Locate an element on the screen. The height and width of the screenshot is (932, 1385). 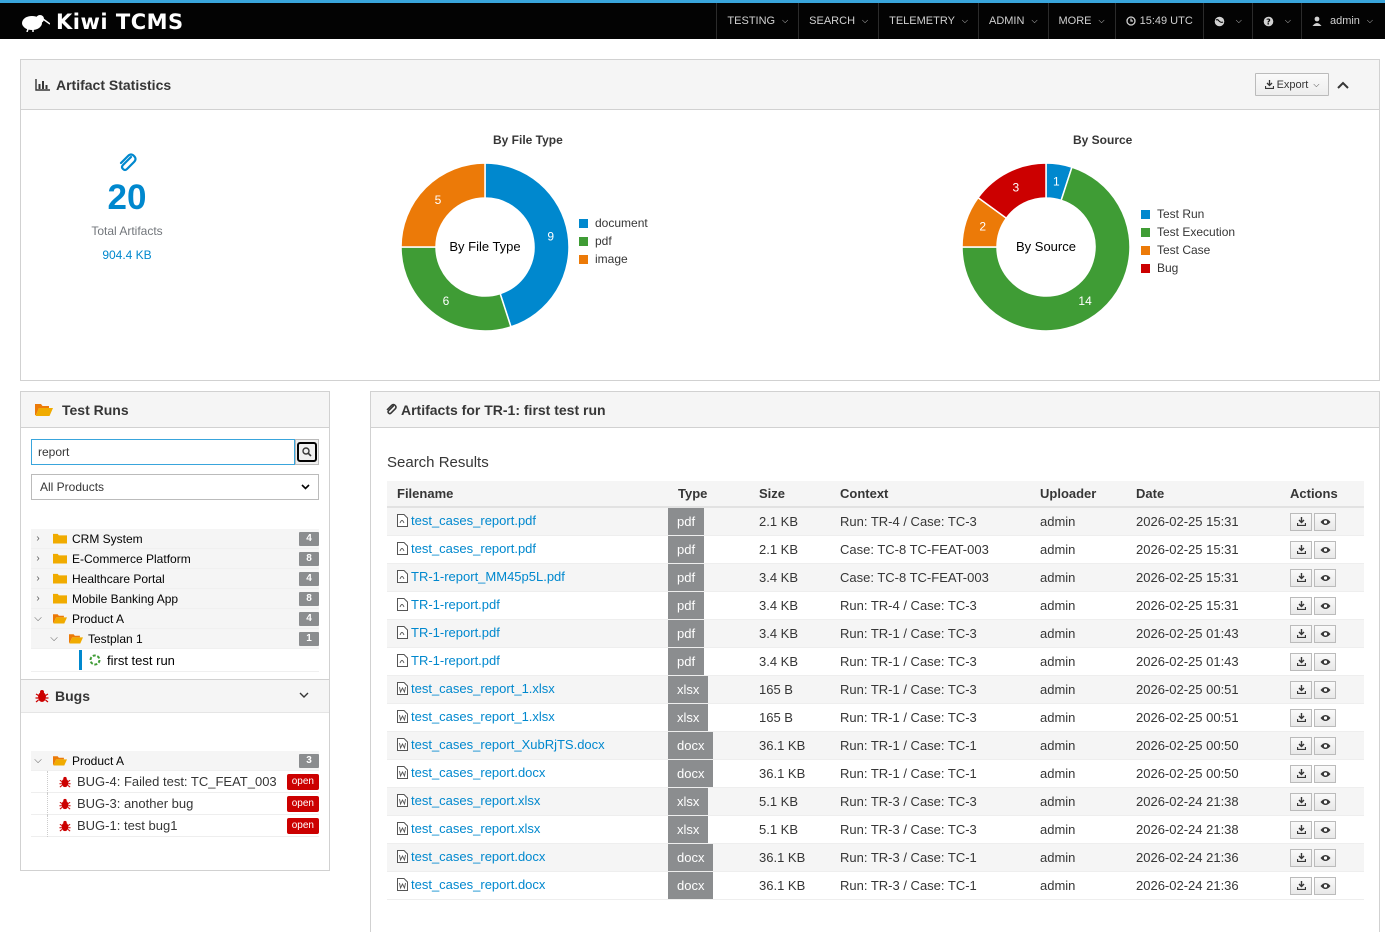
product-node: › Healthcare Portal 4 is located at coordinates (175, 579).